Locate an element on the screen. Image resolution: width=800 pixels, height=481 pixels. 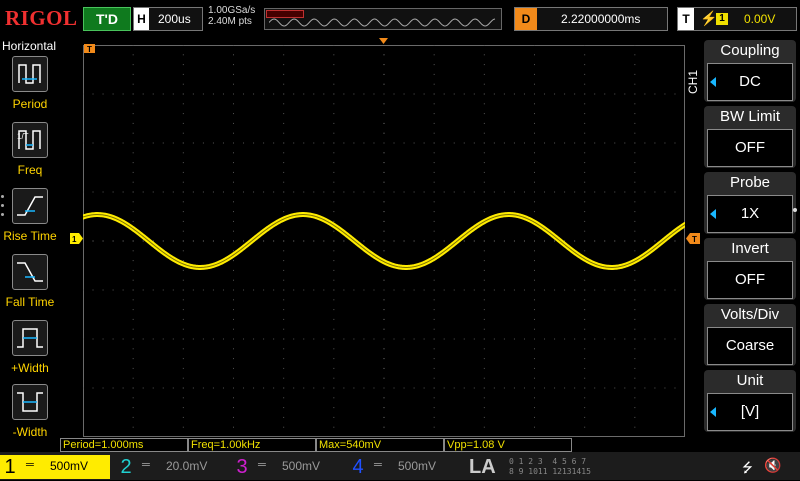
ch1-offset-marker: 1 is located at coordinates (77, 238).